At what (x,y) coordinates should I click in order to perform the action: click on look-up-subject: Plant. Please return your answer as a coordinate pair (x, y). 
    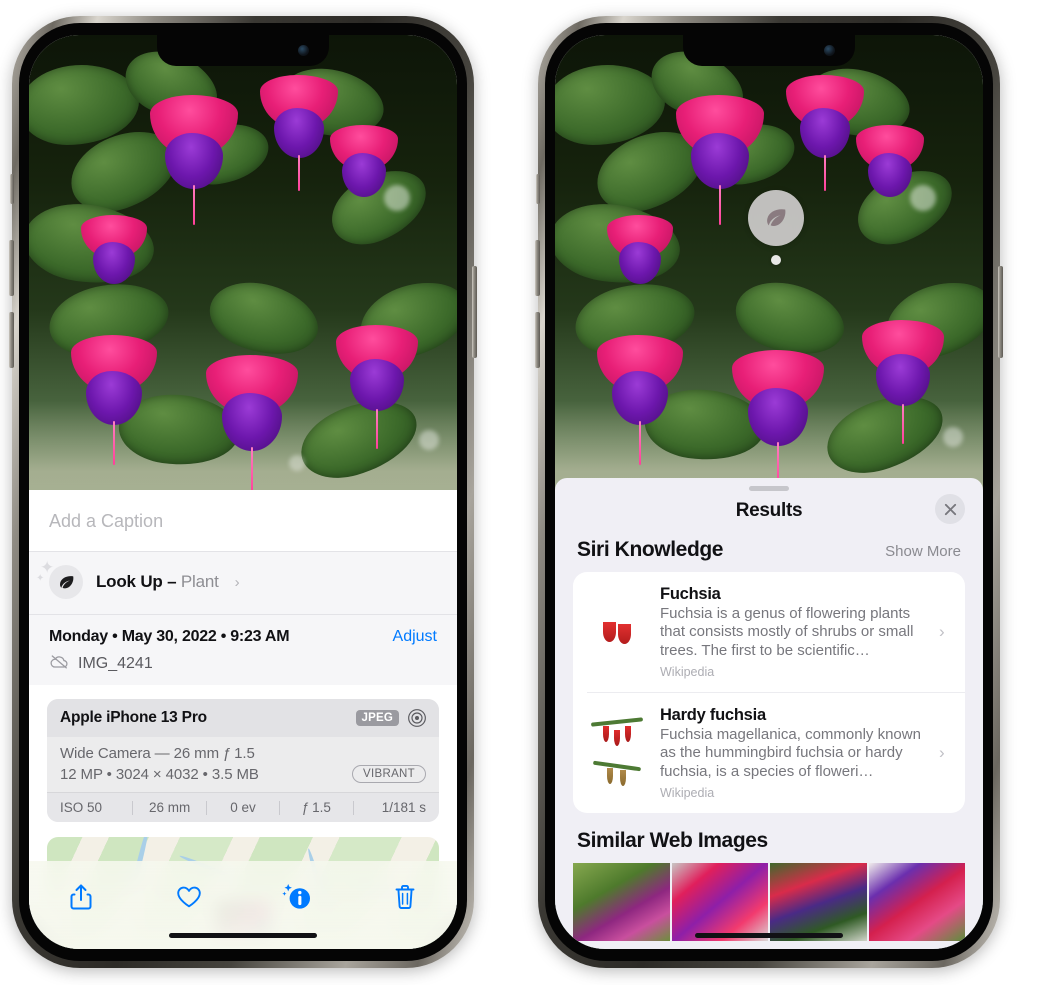
    Looking at the image, I should click on (199, 581).